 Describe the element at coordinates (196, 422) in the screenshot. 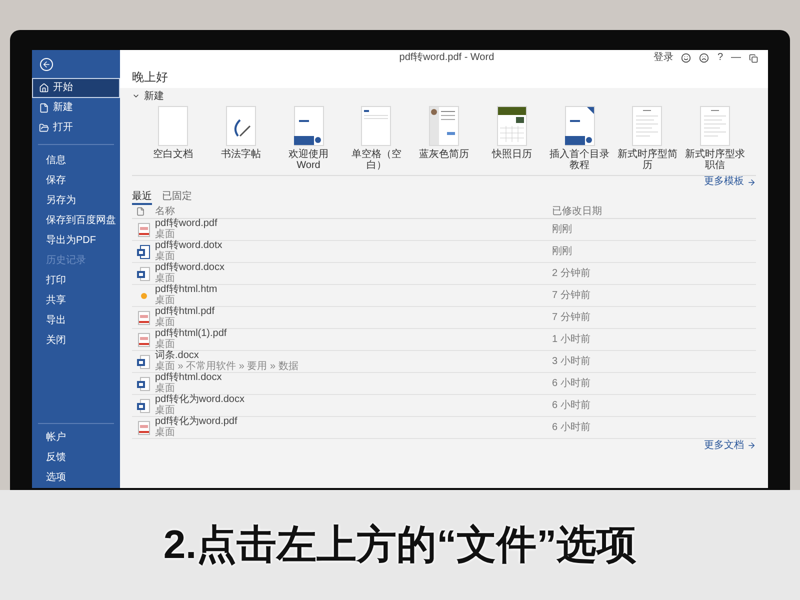

I see `file-name: pdf转化为word.pdf` at that location.